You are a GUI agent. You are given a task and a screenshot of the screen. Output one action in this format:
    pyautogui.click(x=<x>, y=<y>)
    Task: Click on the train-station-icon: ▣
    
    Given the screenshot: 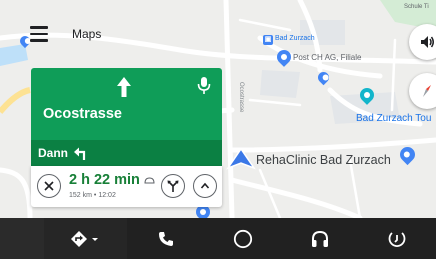 What is the action you would take?
    pyautogui.click(x=268, y=40)
    